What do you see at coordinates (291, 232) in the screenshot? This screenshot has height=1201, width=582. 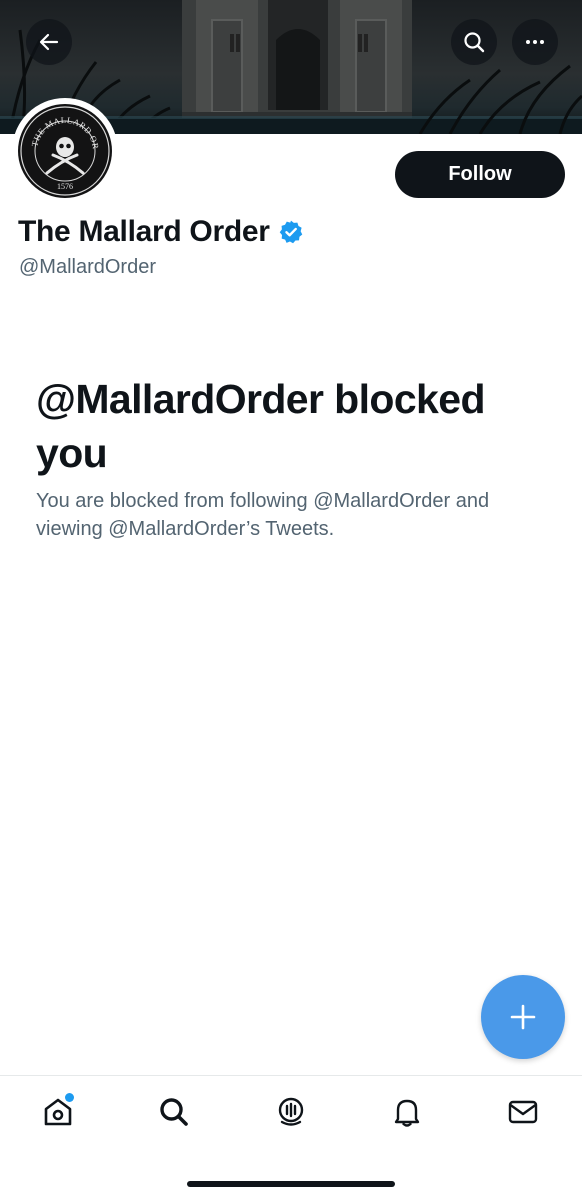 I see `verified-badge-icon` at bounding box center [291, 232].